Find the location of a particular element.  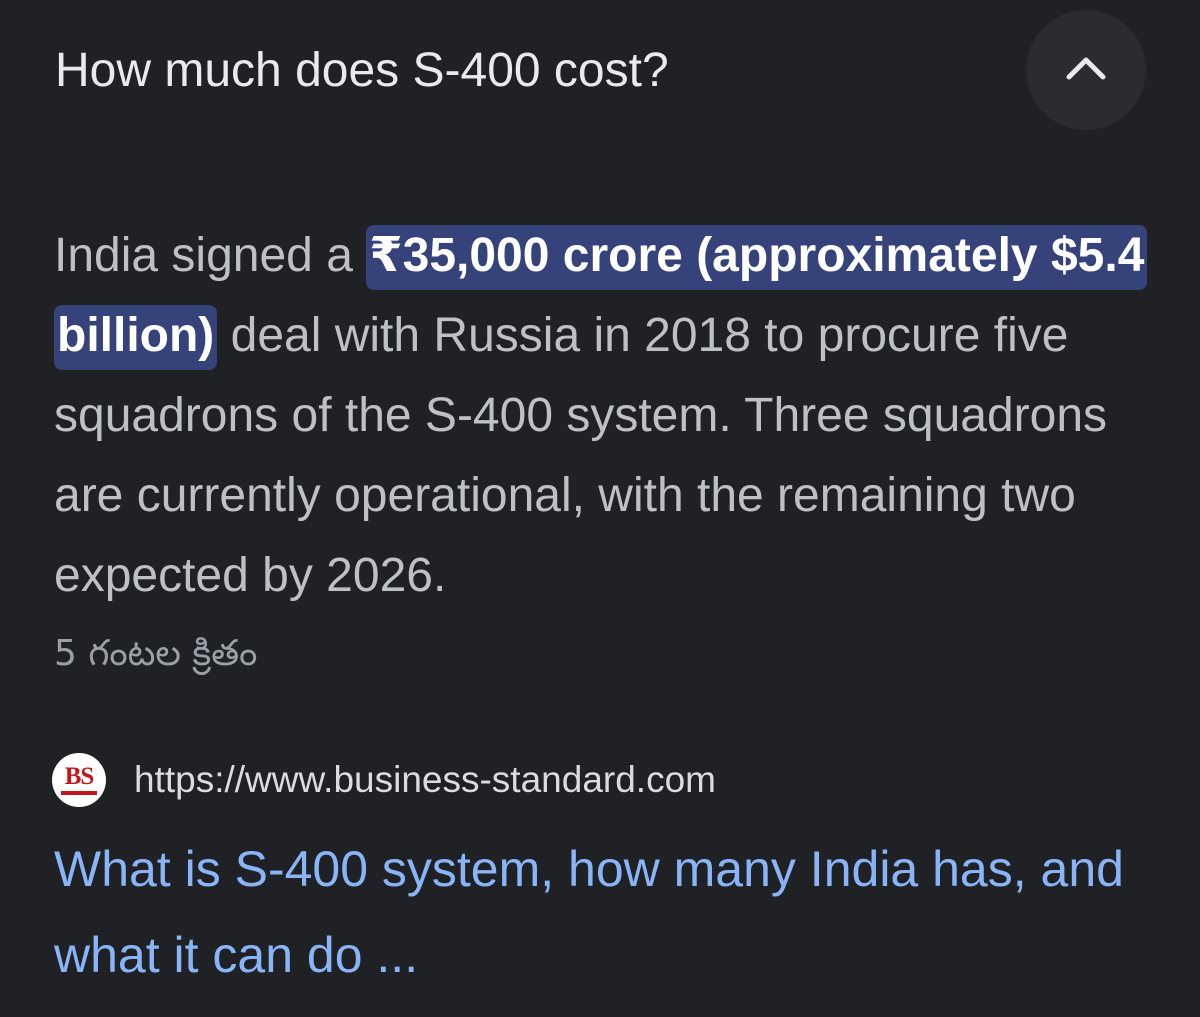

faq-question-title: How much does S-400 cost? is located at coordinates (362, 71).